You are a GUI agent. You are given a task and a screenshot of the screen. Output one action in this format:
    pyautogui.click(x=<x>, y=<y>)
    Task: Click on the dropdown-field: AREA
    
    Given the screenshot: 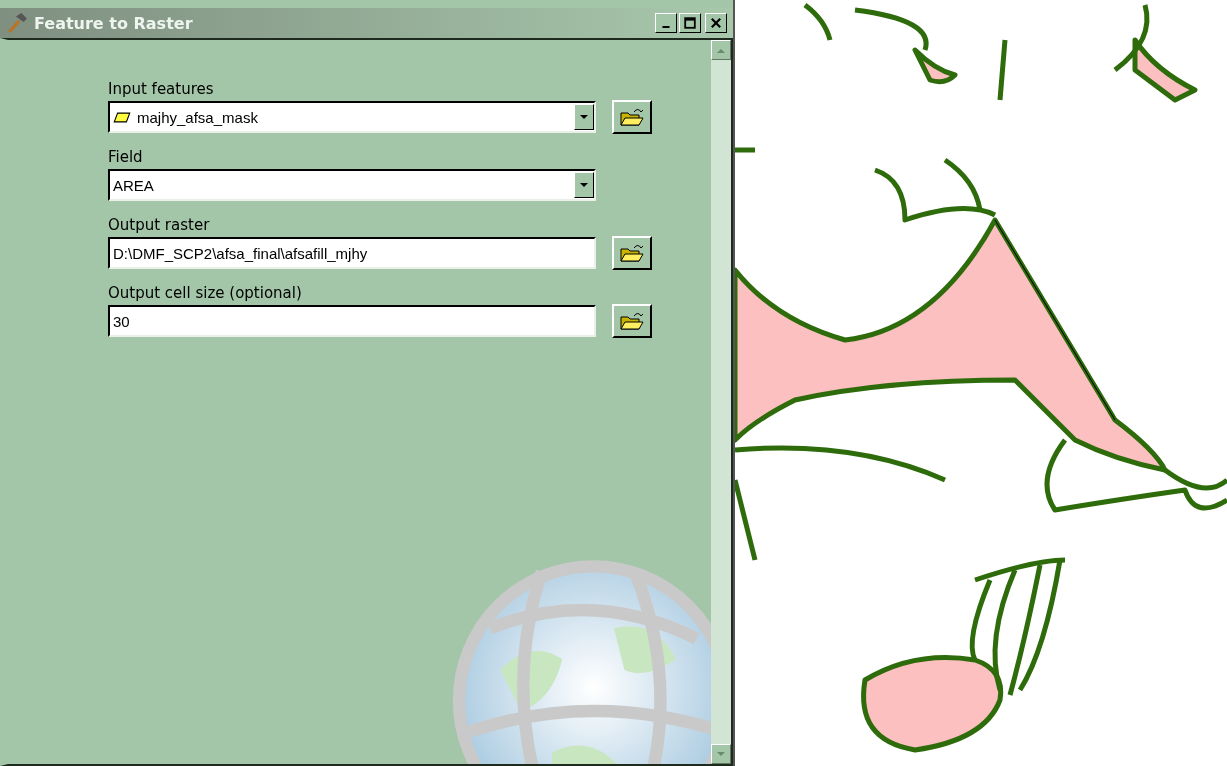 What is the action you would take?
    pyautogui.click(x=352, y=185)
    